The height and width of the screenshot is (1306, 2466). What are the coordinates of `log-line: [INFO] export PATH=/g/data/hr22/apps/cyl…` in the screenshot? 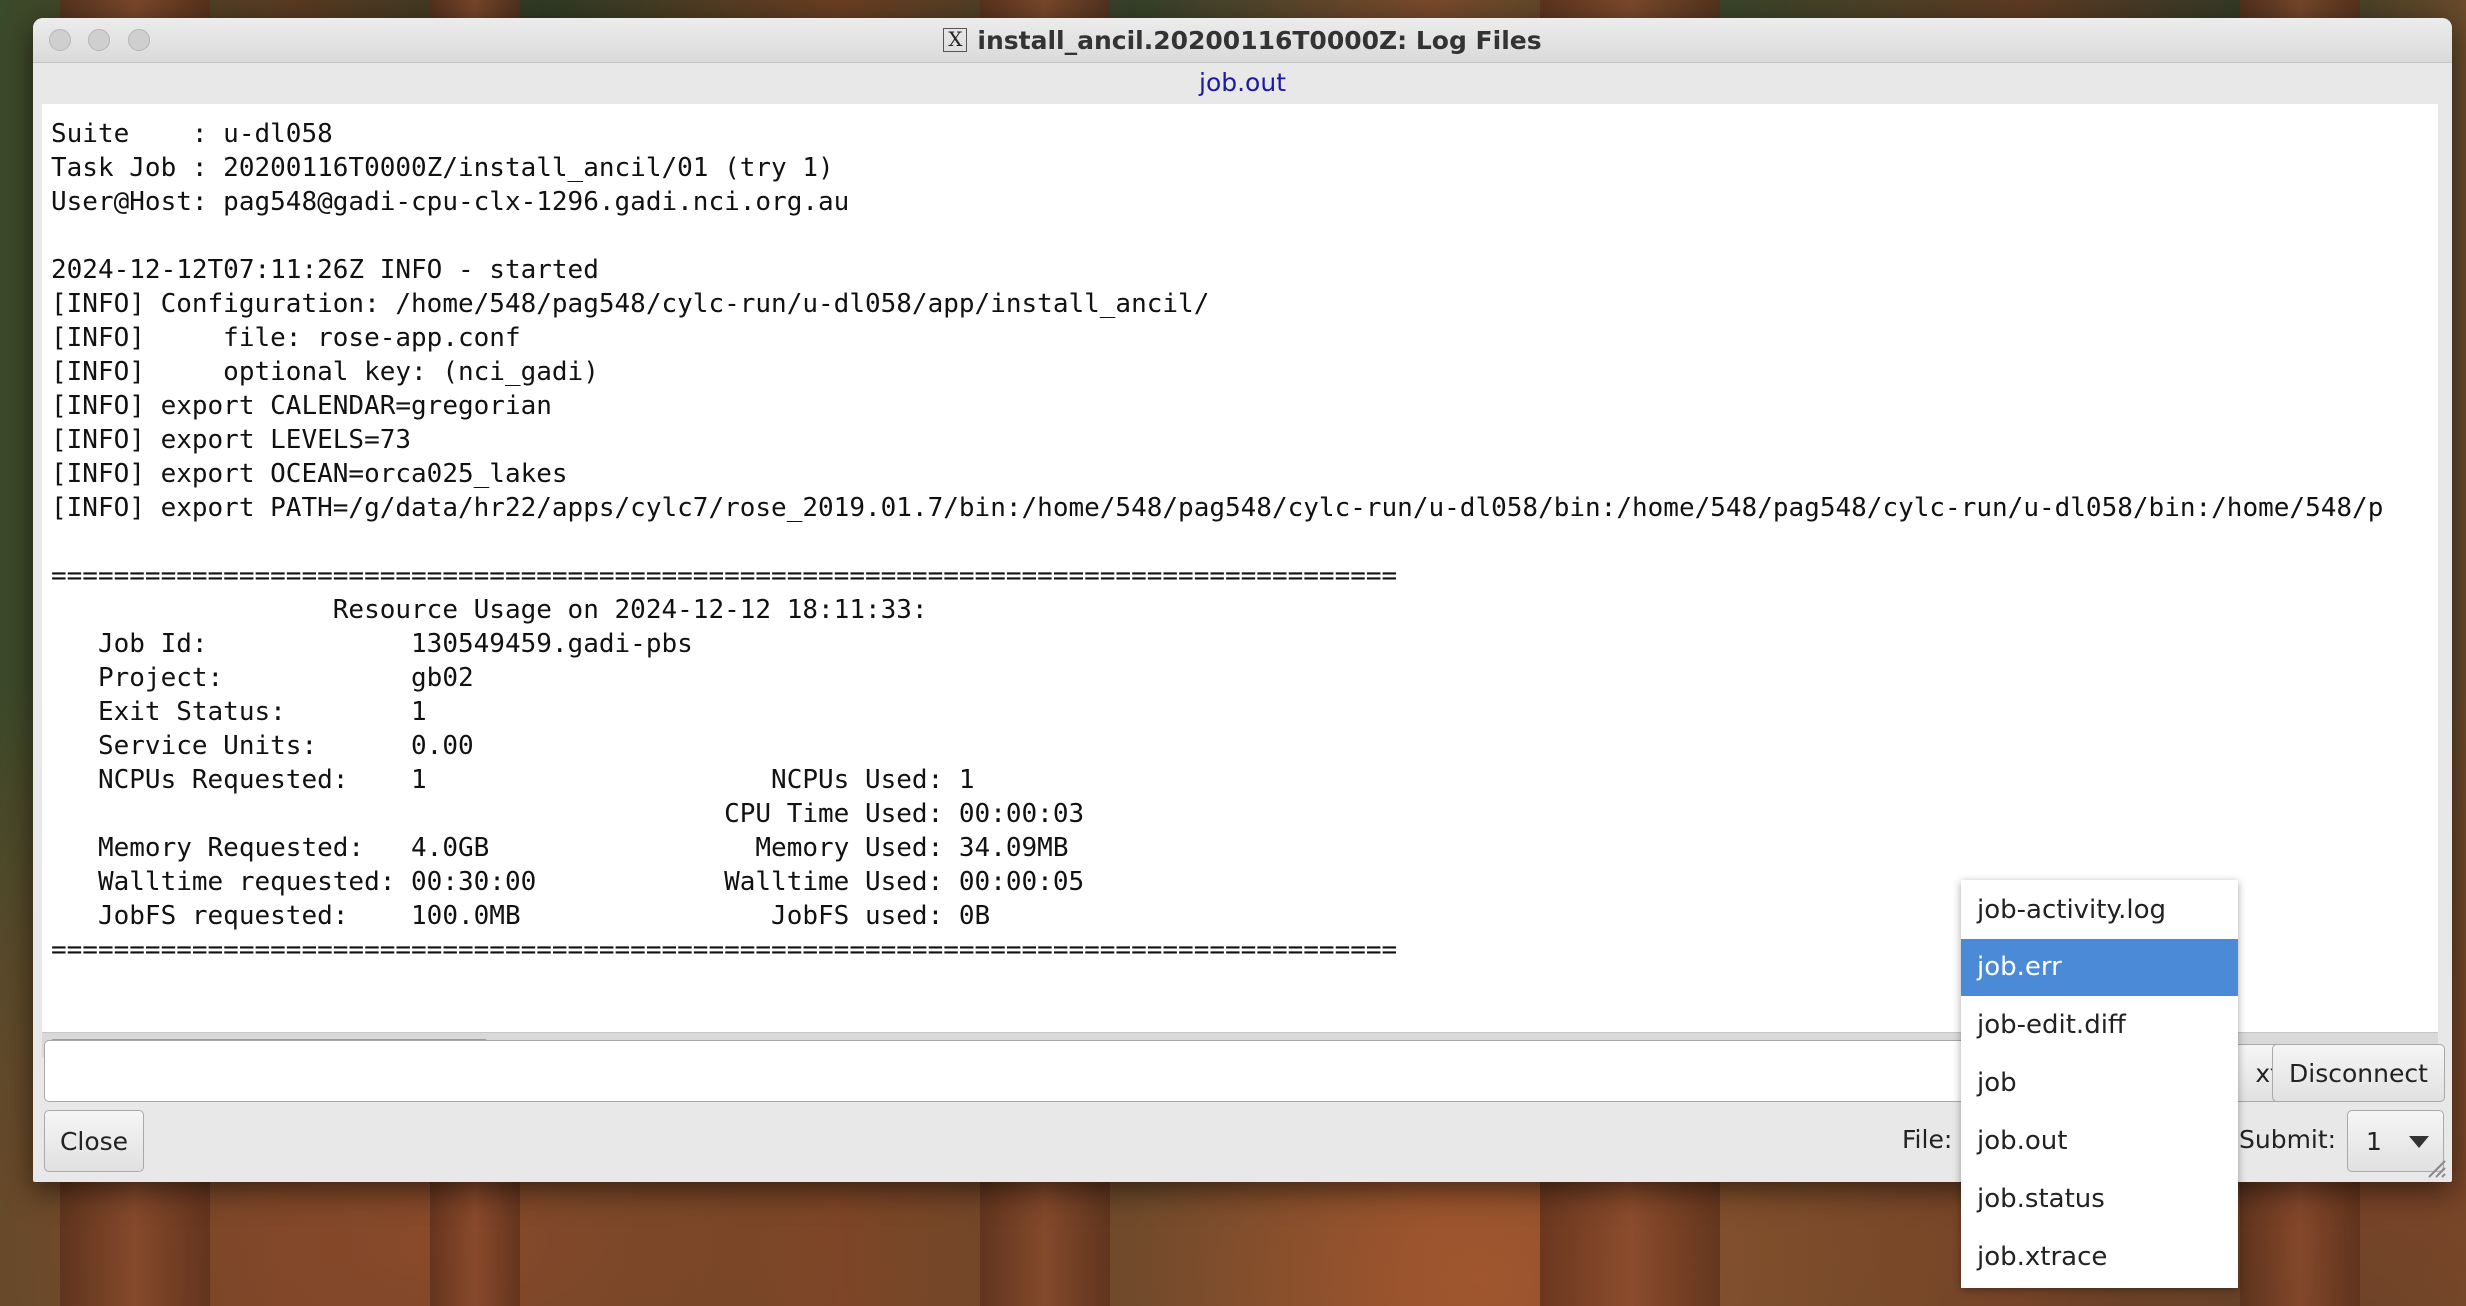 It's located at (1217, 508).